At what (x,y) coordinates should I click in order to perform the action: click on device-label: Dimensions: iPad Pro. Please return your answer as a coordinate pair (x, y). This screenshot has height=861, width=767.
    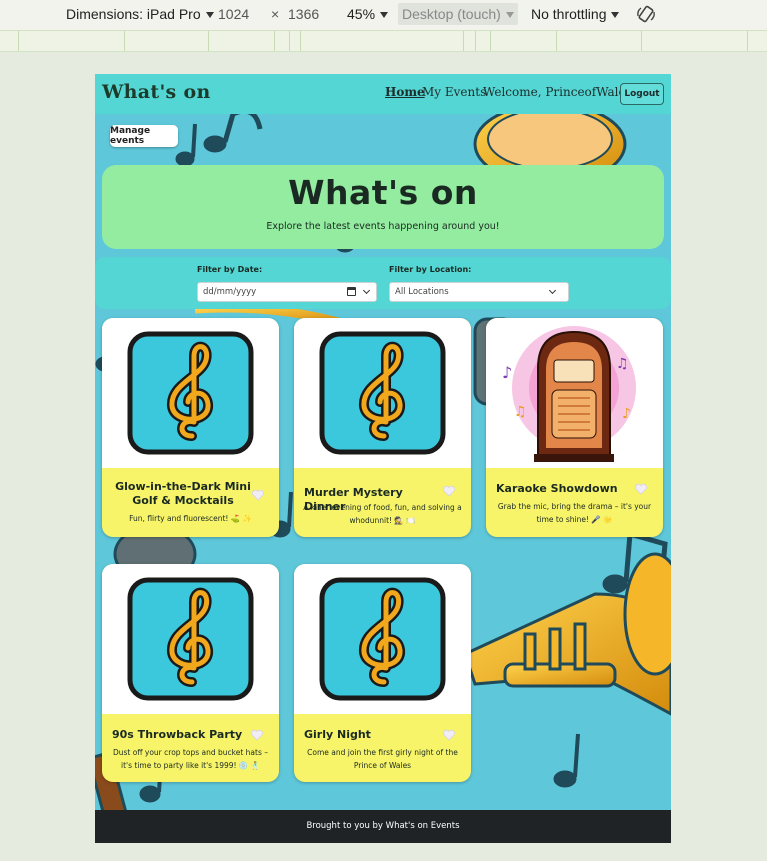
    Looking at the image, I should click on (133, 14).